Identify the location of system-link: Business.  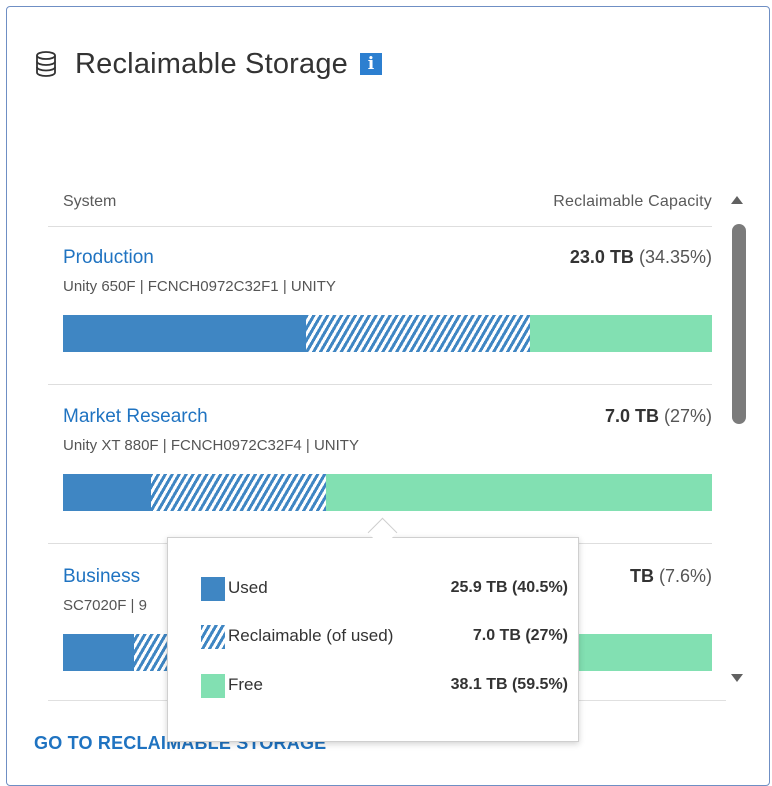
(101, 577).